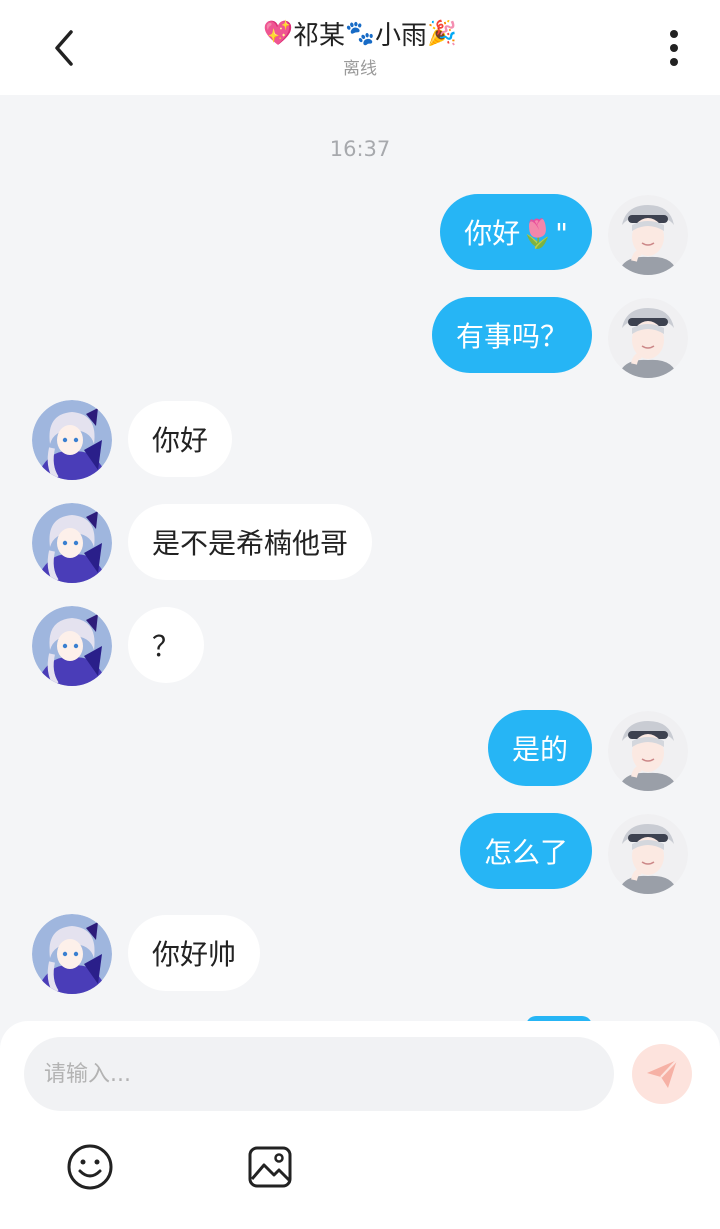 This screenshot has width=720, height=1229. I want to click on message-bubble-outgoing: 怎么了, so click(525, 851).